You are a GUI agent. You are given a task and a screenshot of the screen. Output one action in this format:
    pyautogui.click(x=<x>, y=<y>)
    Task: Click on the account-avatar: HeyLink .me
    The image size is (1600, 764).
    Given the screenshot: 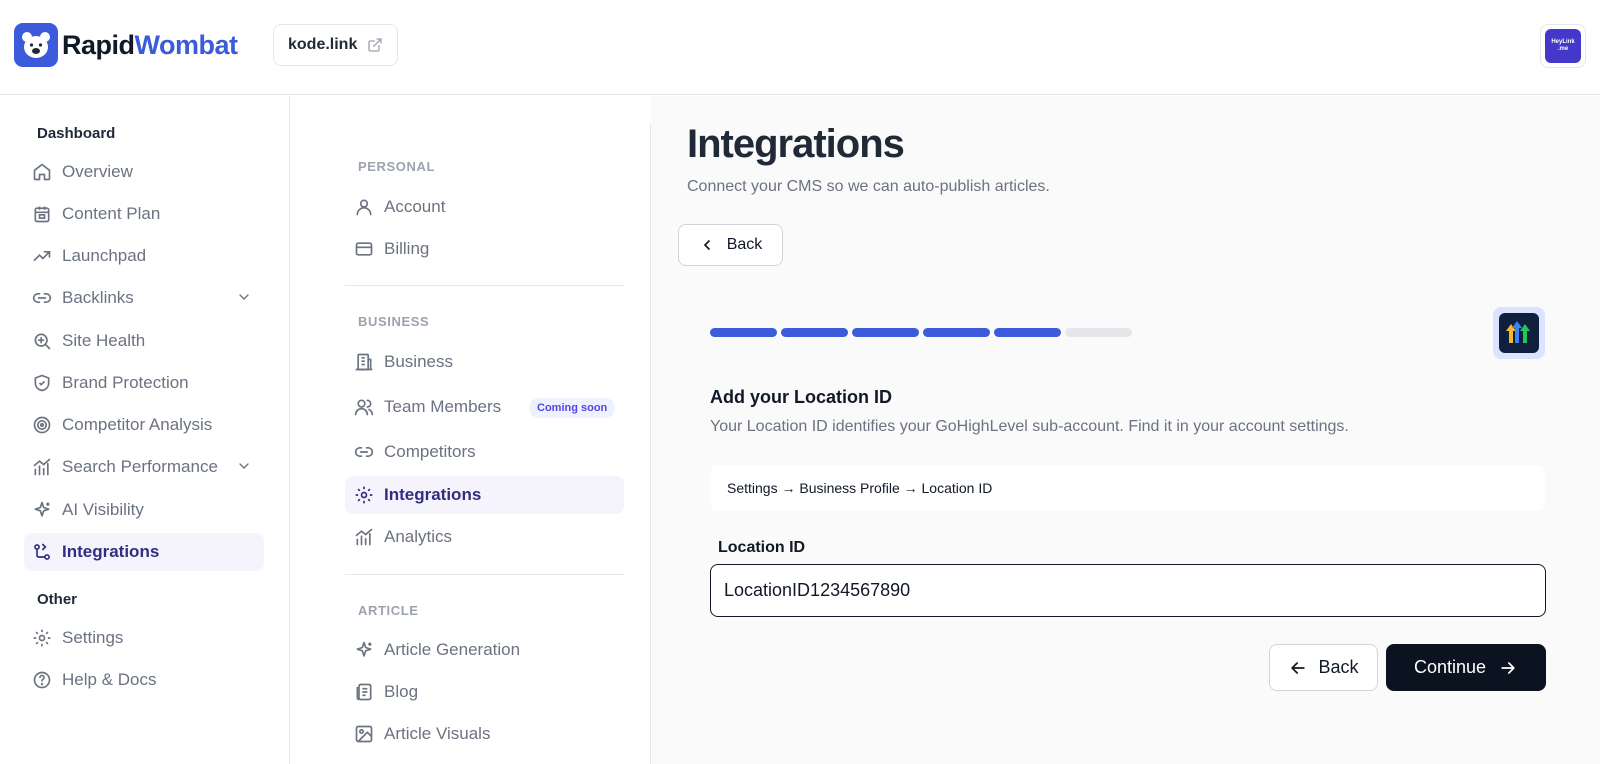 What is the action you would take?
    pyautogui.click(x=1563, y=46)
    